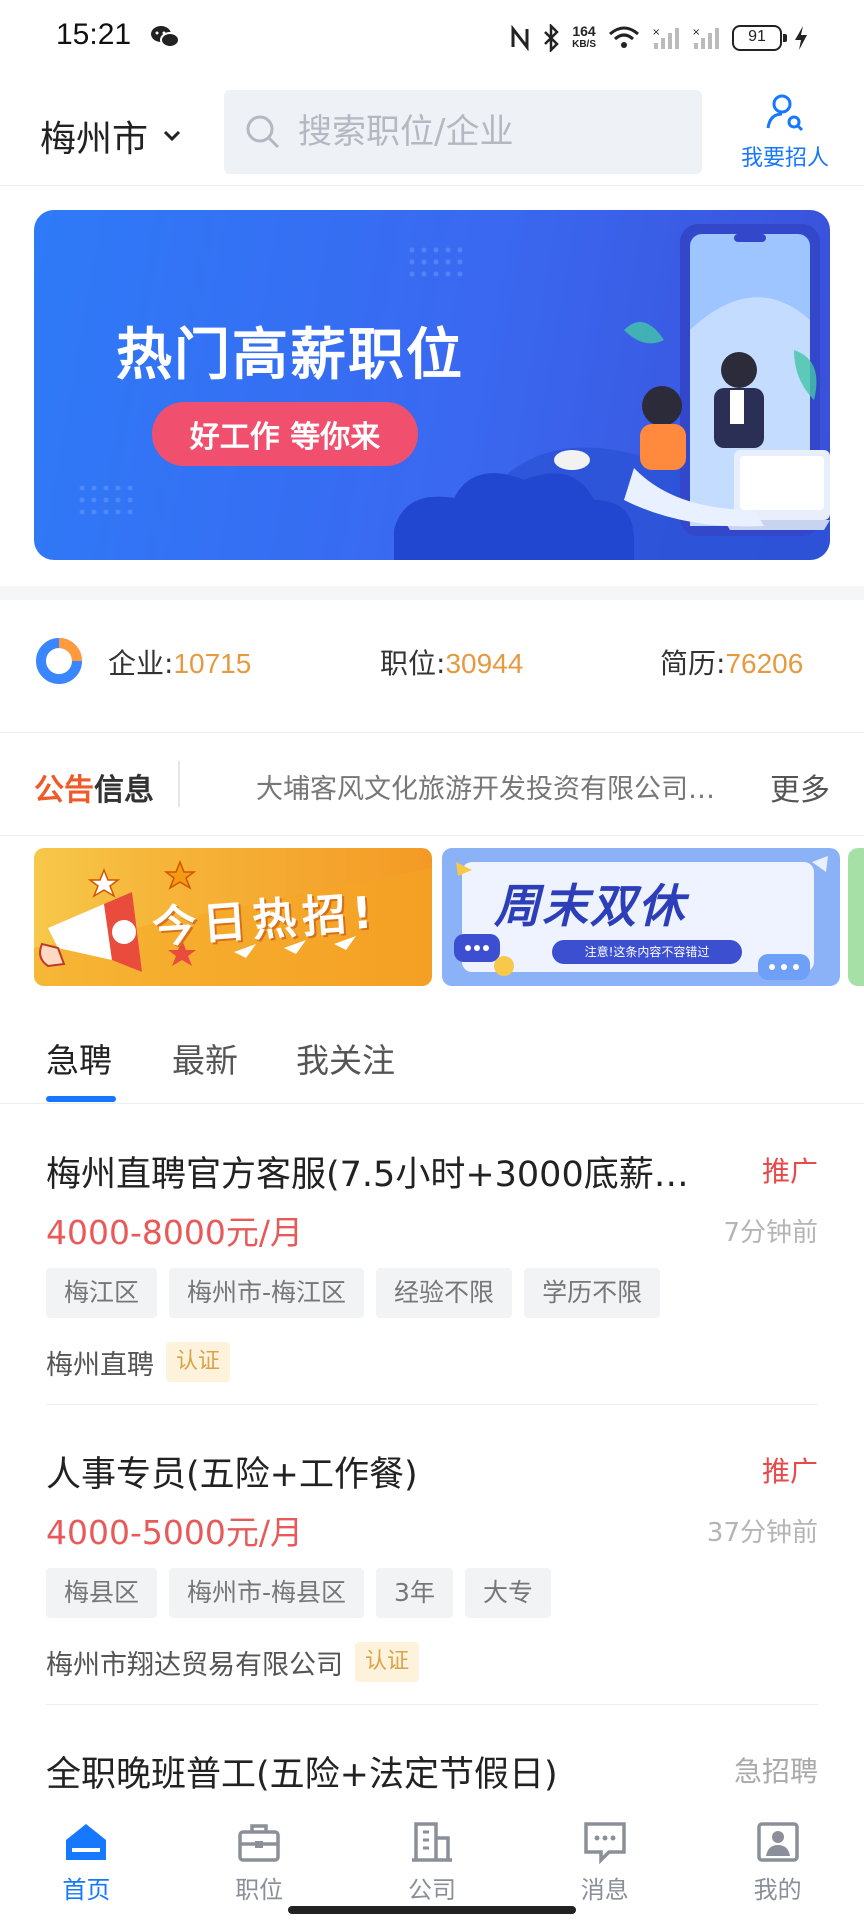  I want to click on banner-pill: 好工作 等你来, so click(285, 434).